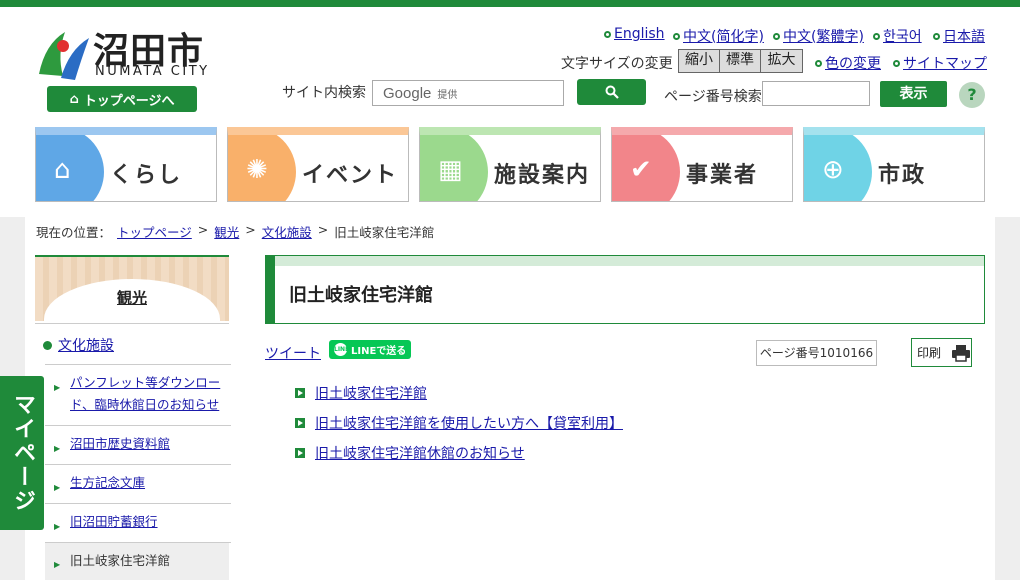 This screenshot has height=580, width=1020. What do you see at coordinates (929, 353) in the screenshot?
I see `print-label: 印刷` at bounding box center [929, 353].